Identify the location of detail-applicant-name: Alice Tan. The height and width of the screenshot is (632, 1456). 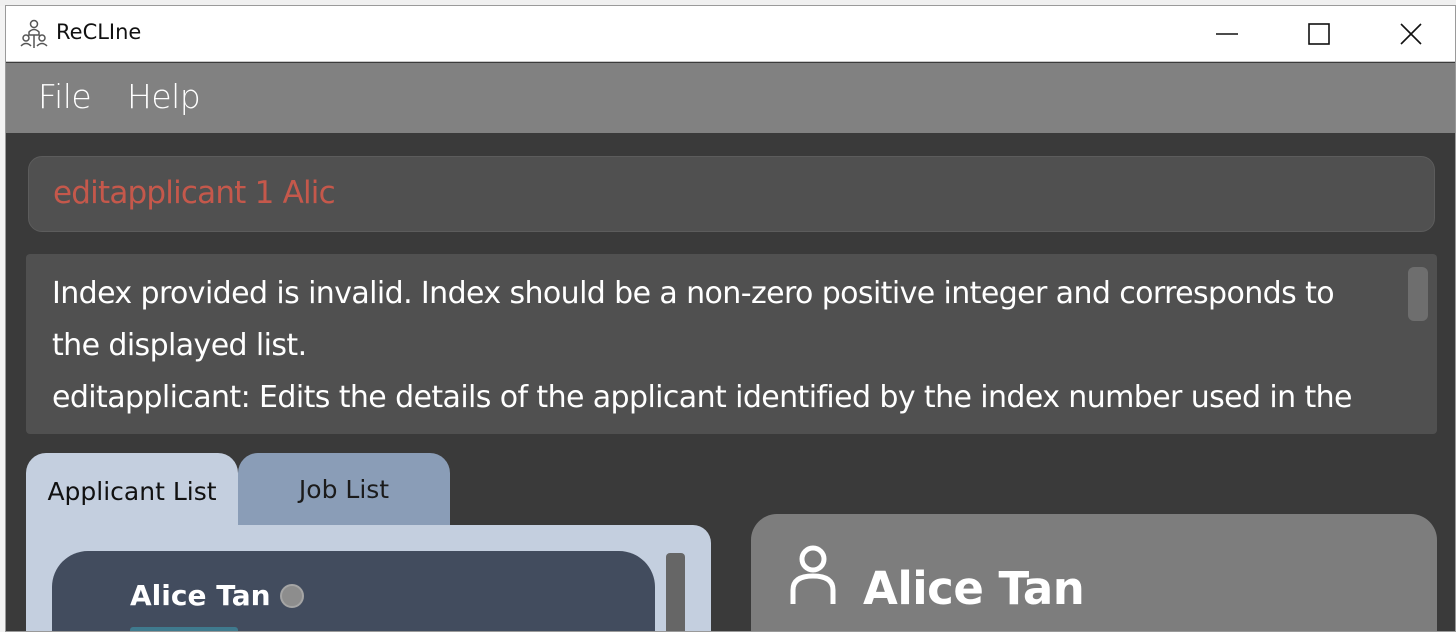
(974, 588).